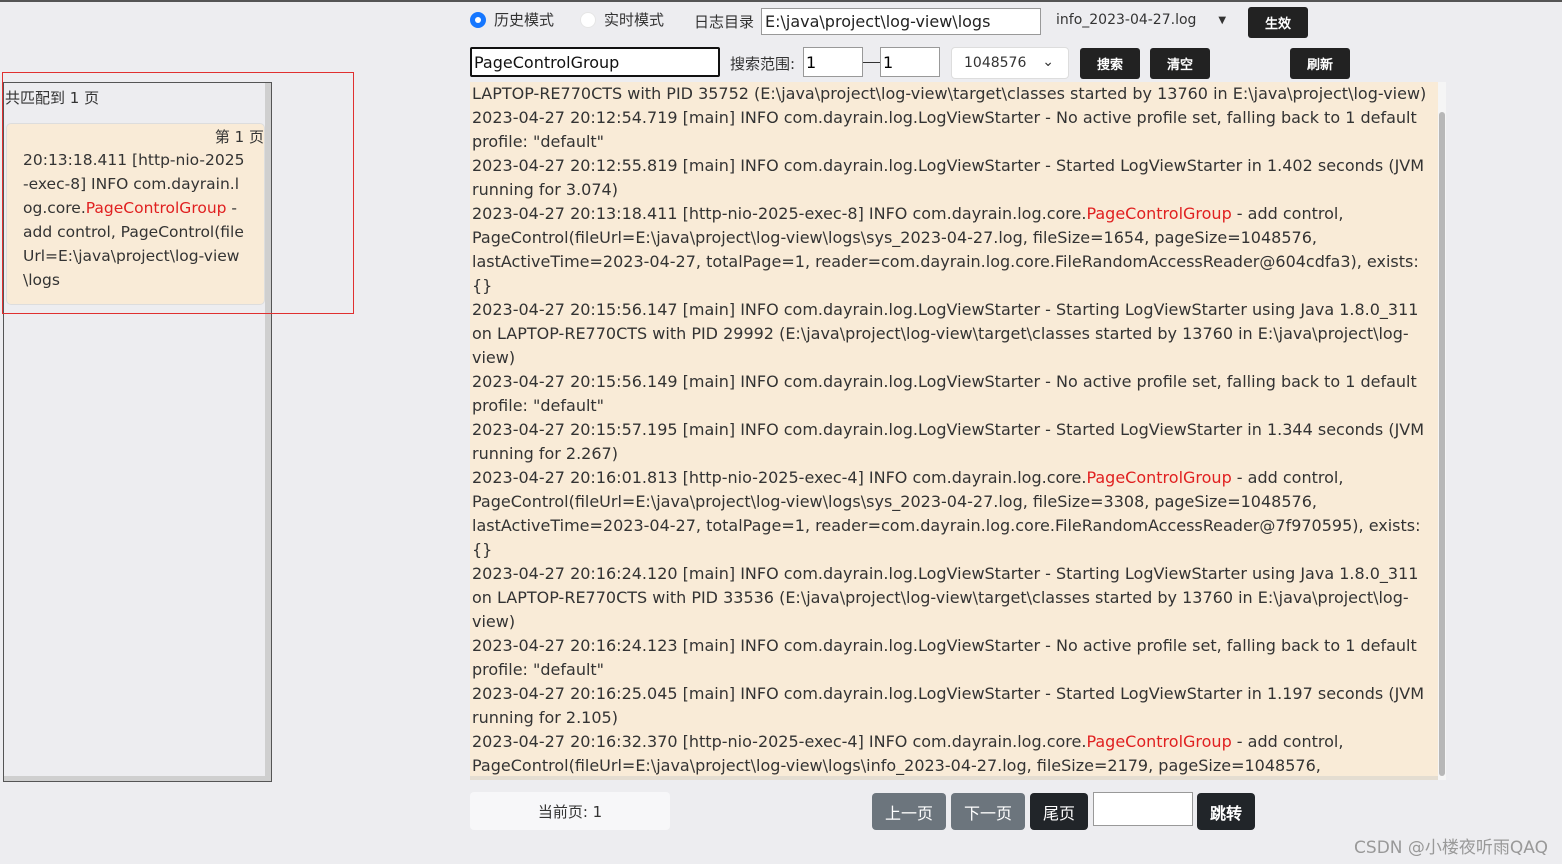 The width and height of the screenshot is (1562, 864). Describe the element at coordinates (763, 64) in the screenshot. I see `search-range-label: 搜索范围:` at that location.